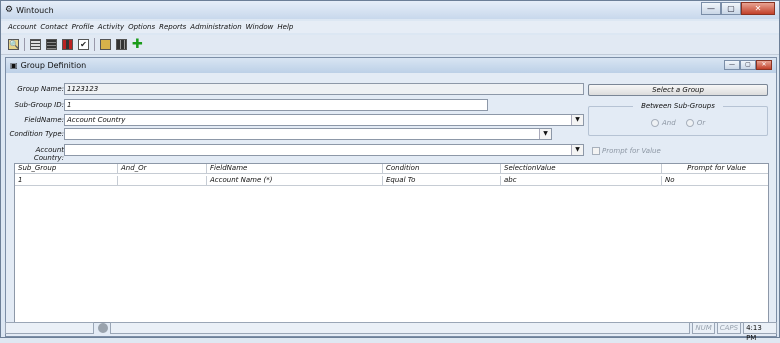 Image resolution: width=780 pixels, height=343 pixels. Describe the element at coordinates (748, 65) in the screenshot. I see `child-maximize-button: ▢` at that location.